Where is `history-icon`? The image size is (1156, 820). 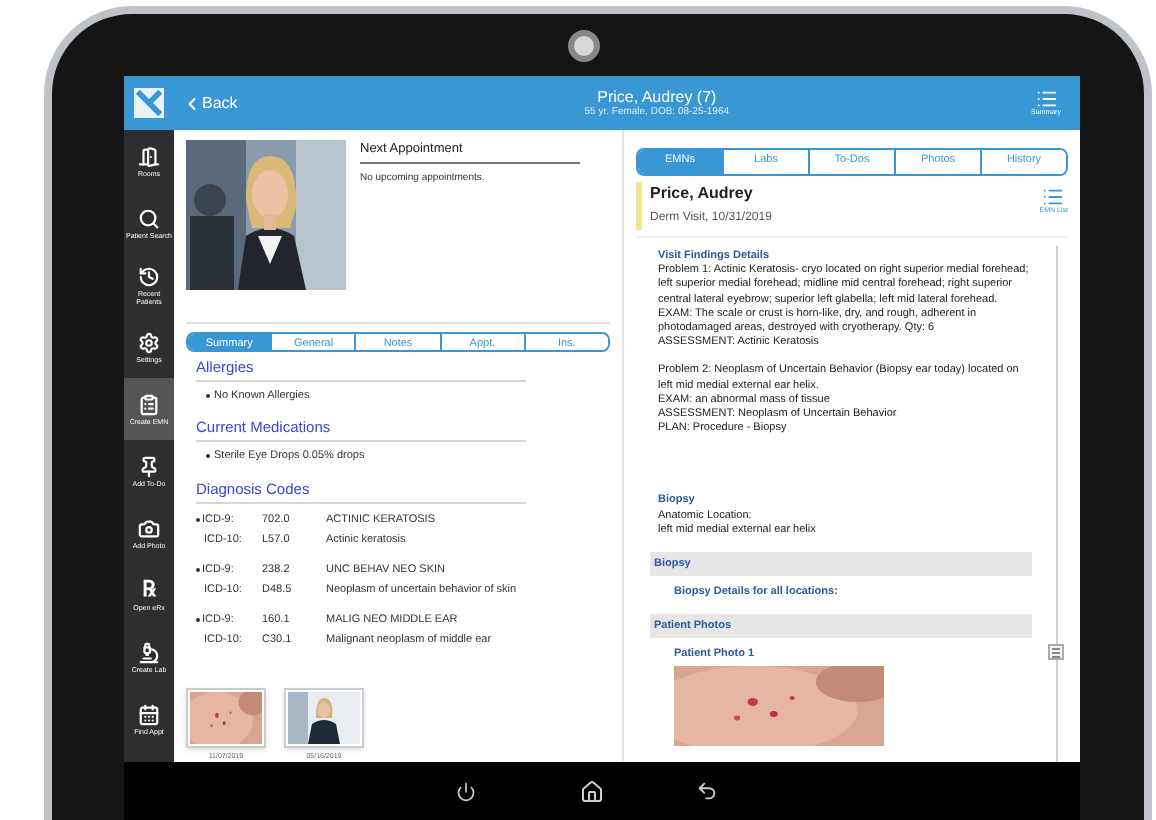
history-icon is located at coordinates (149, 276).